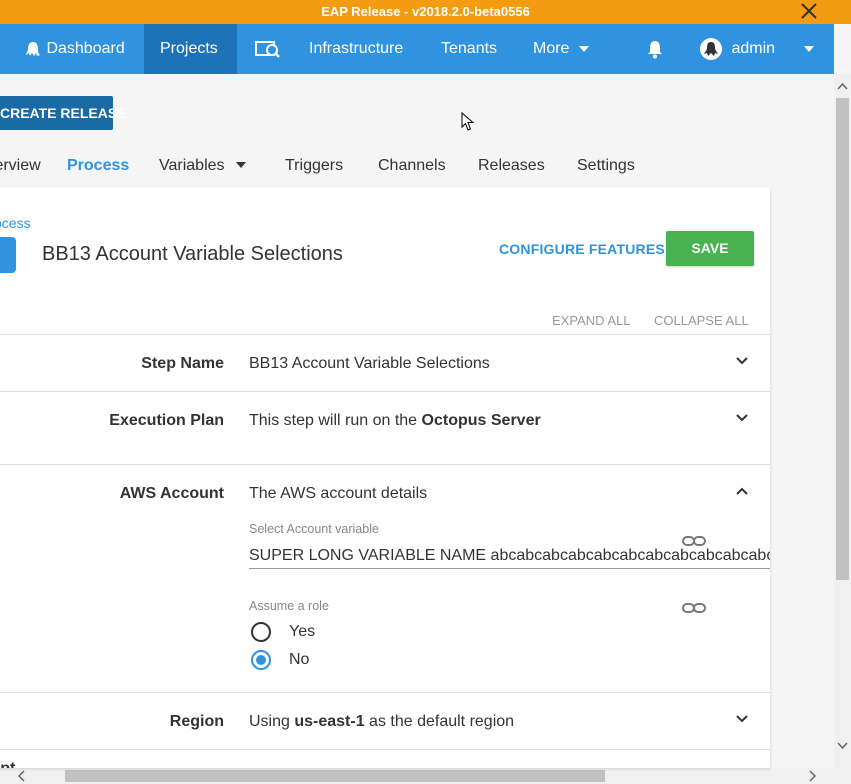 The height and width of the screenshot is (784, 851). Describe the element at coordinates (85, 48) in the screenshot. I see `nav-dashboard-label: Dashboard` at that location.